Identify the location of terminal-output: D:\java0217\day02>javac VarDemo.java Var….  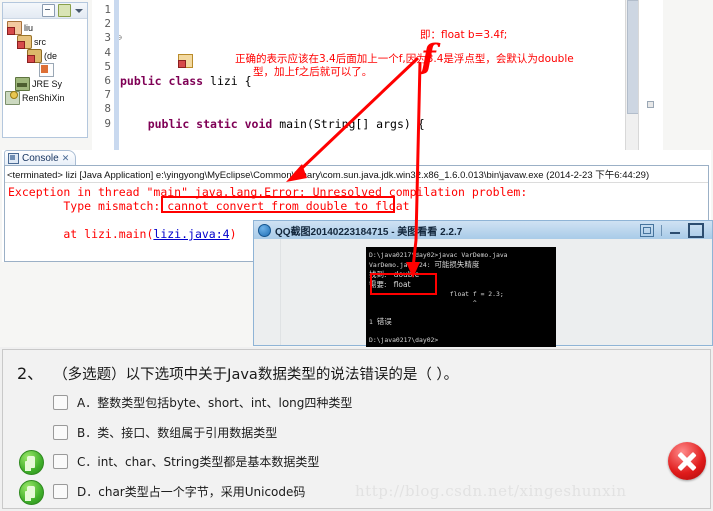
(461, 297).